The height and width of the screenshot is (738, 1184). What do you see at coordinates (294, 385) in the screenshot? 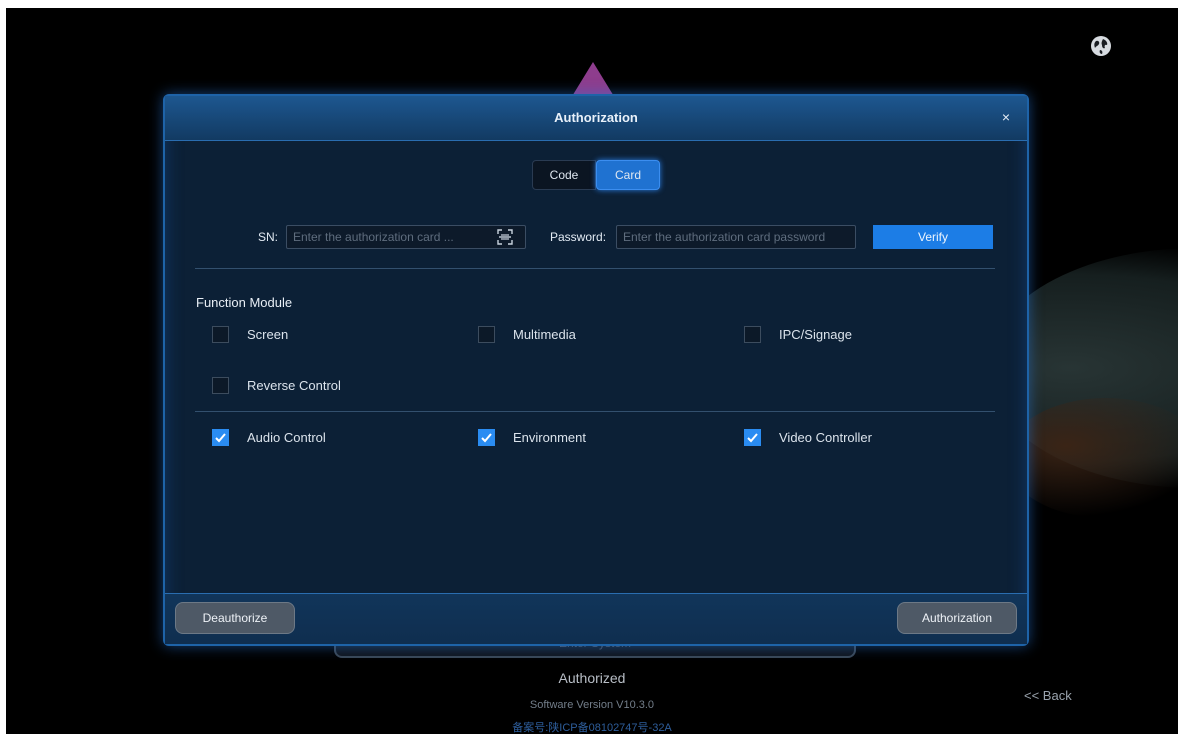
I see `module-label: Reverse Control` at bounding box center [294, 385].